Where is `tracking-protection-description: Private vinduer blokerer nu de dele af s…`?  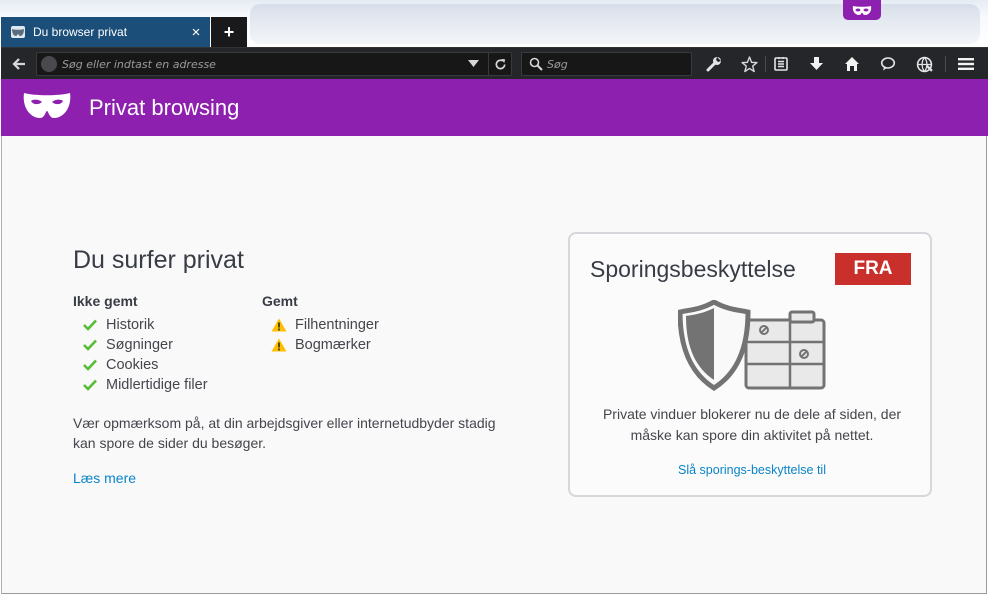
tracking-protection-description: Private vinduer blokerer nu de dele af s… is located at coordinates (752, 424).